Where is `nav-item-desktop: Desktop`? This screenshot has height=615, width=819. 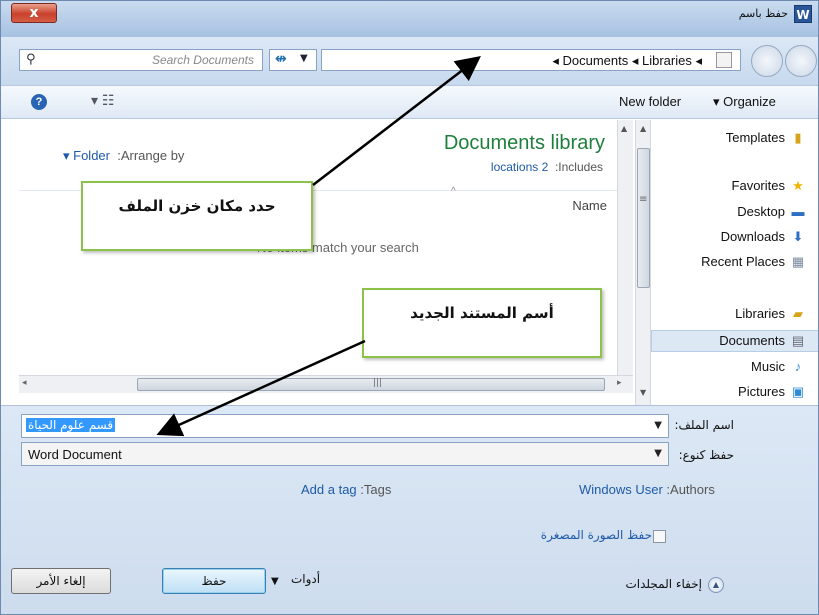 nav-item-desktop: Desktop is located at coordinates (761, 211).